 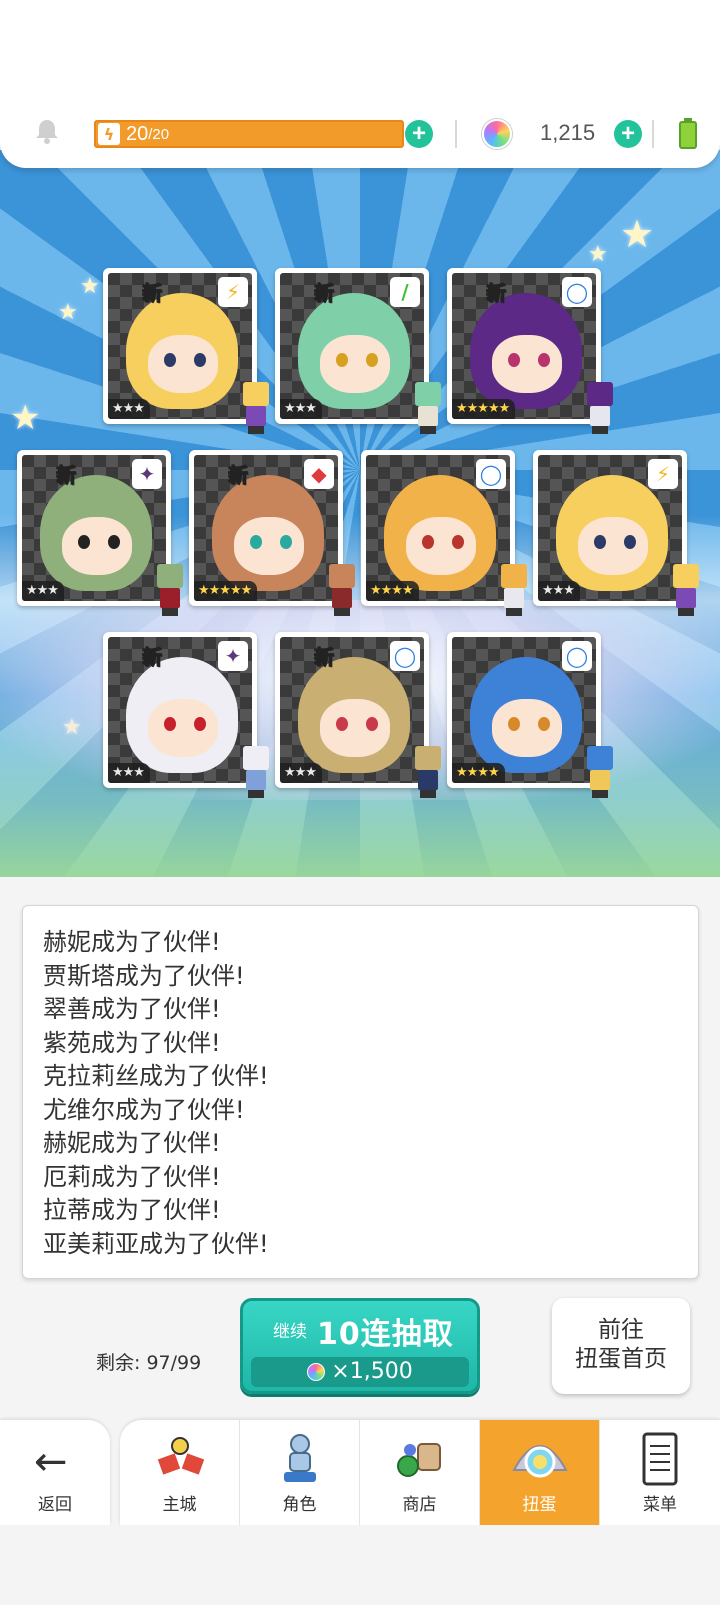 What do you see at coordinates (385, 1334) in the screenshot?
I see `pull-label: 10连抽取` at bounding box center [385, 1334].